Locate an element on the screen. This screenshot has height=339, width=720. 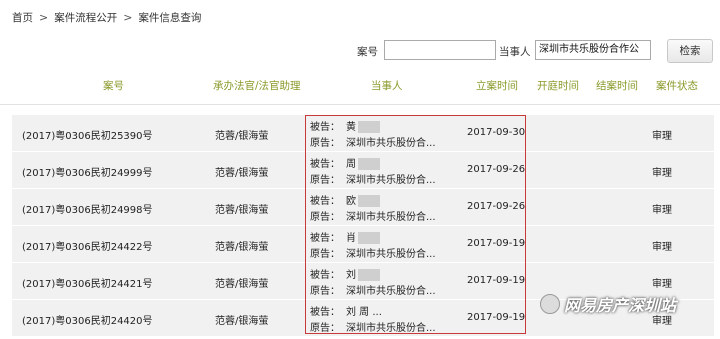
search-button: 检索 is located at coordinates (690, 51).